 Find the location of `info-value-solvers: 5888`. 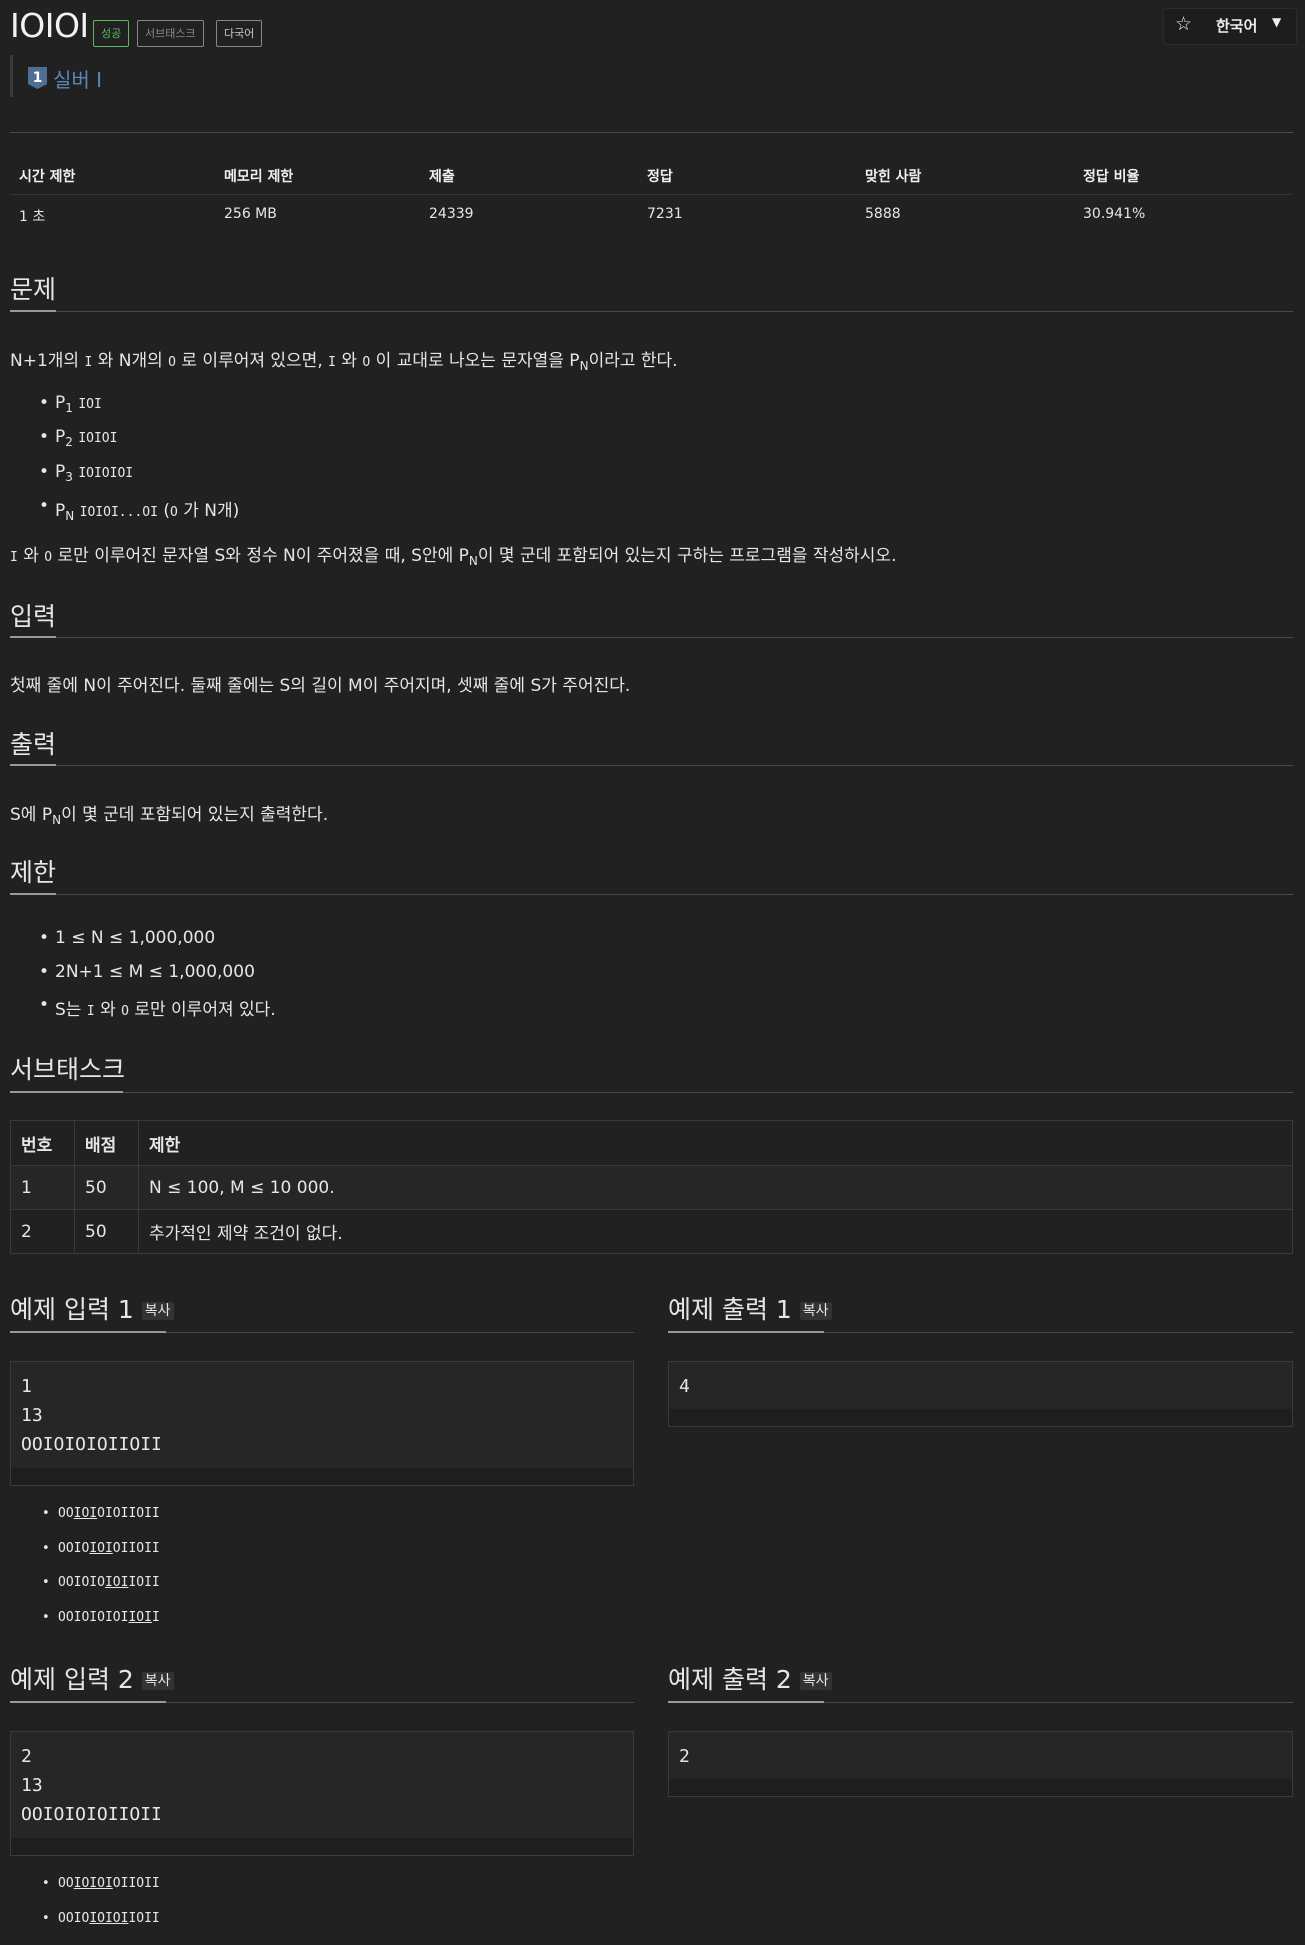

info-value-solvers: 5888 is located at coordinates (883, 214).